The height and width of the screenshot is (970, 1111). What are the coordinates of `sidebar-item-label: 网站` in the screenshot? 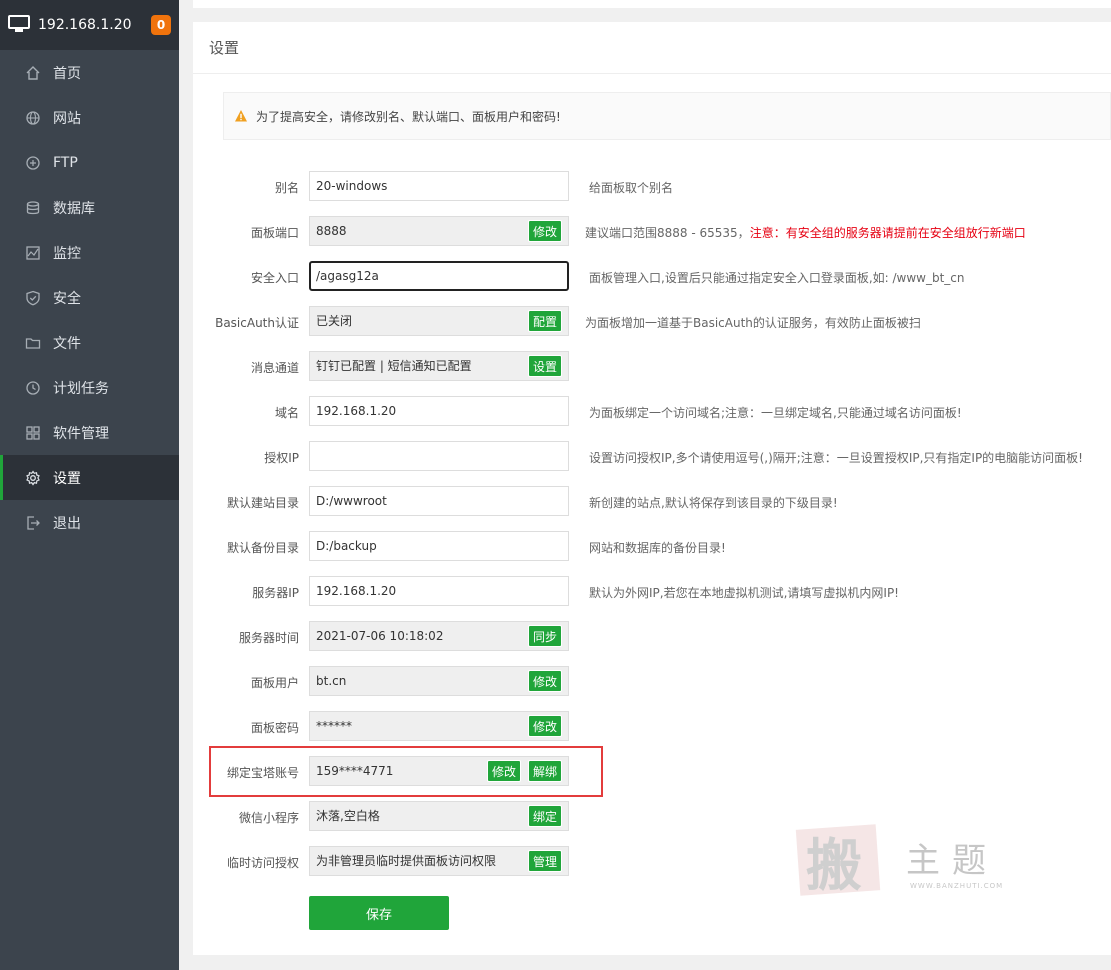 It's located at (67, 118).